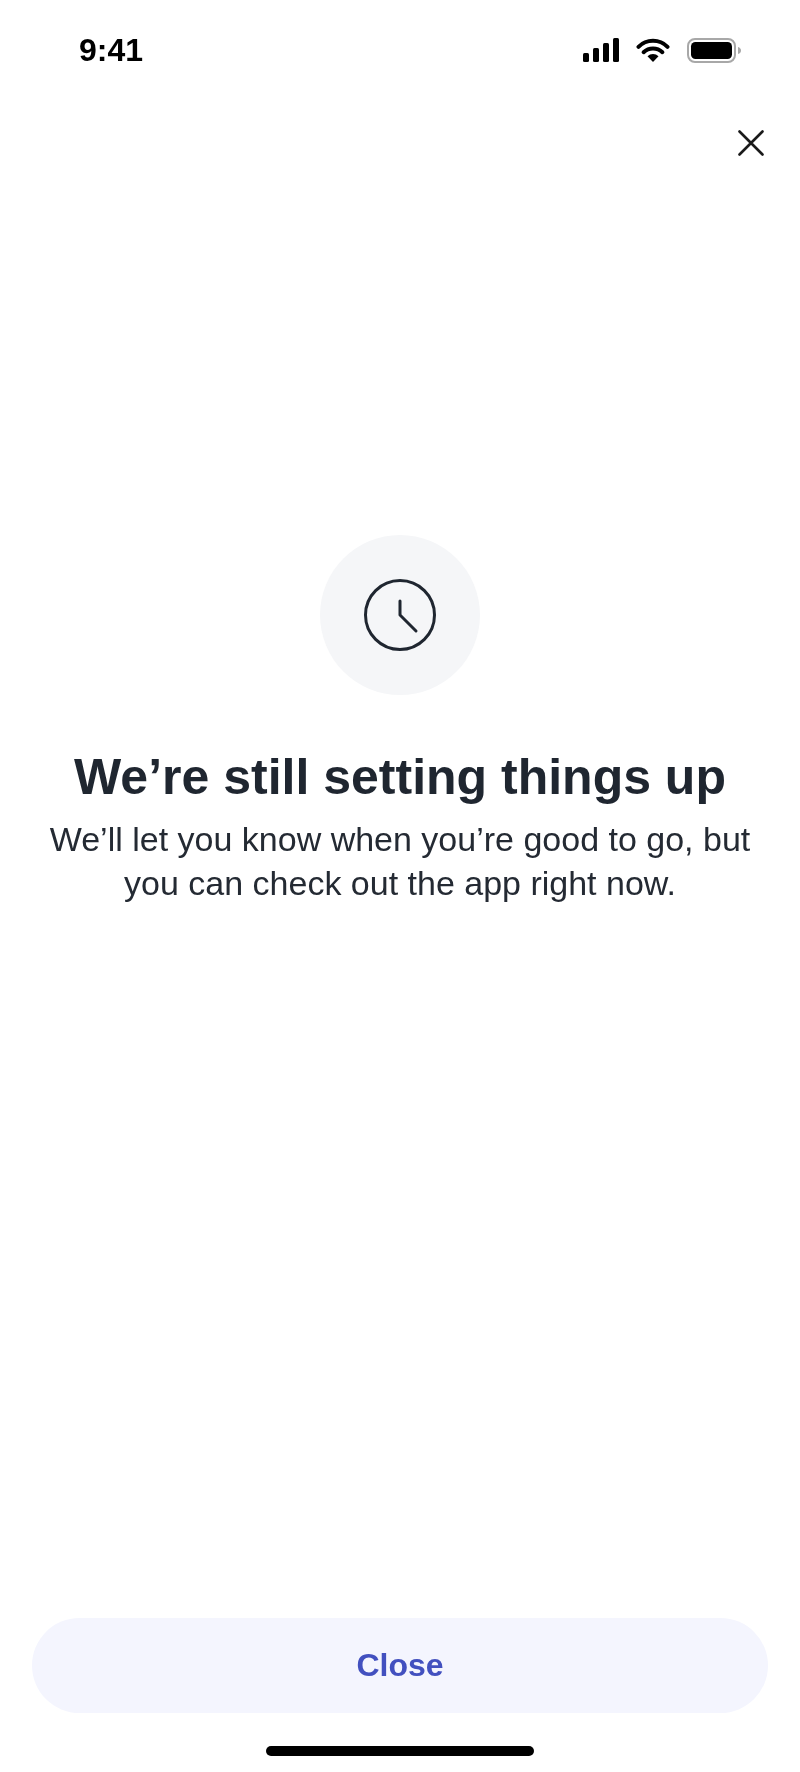 Image resolution: width=800 pixels, height=1772 pixels. Describe the element at coordinates (653, 50) in the screenshot. I see `wifi-icon` at that location.